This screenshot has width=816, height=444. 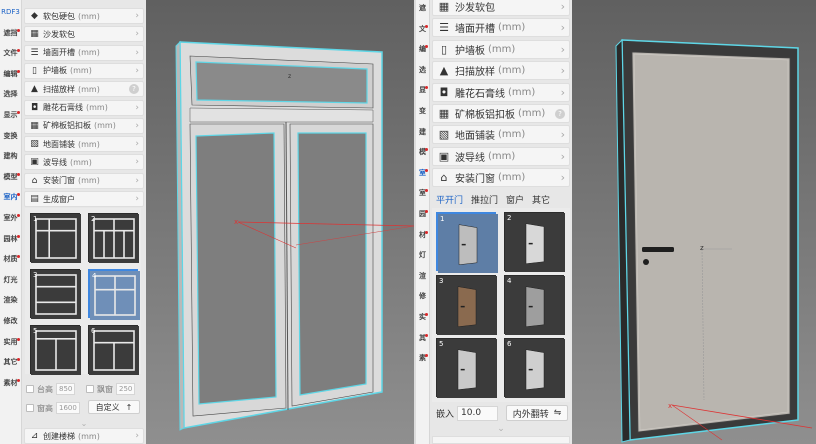 I want to click on create-stairs-item: ⊿ 创建楼梯 (mm) ›, so click(x=84, y=436).